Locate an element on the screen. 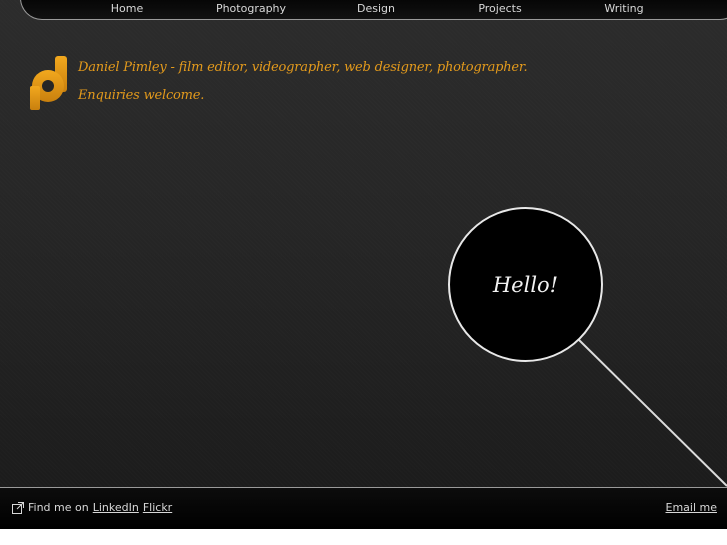  bubble-text: Hello! is located at coordinates (525, 284).